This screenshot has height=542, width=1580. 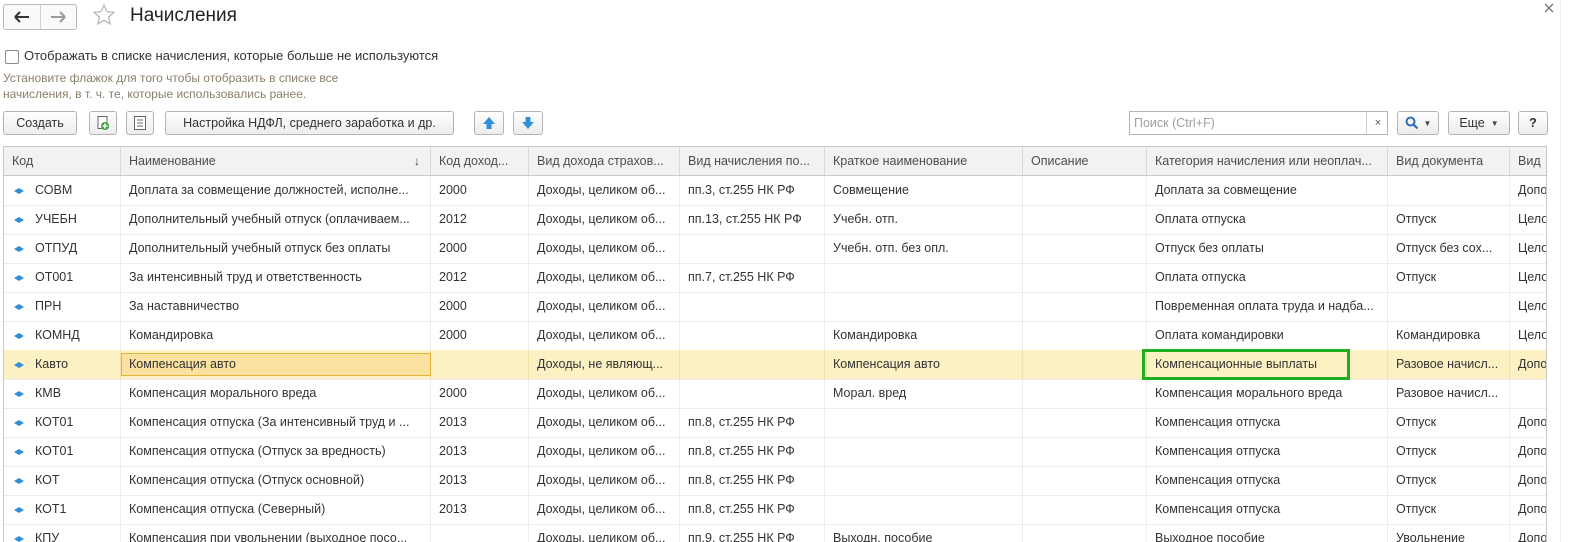 I want to click on ndfl-settings-button: Настройка НДФЛ, среднего заработка и др., so click(x=309, y=123).